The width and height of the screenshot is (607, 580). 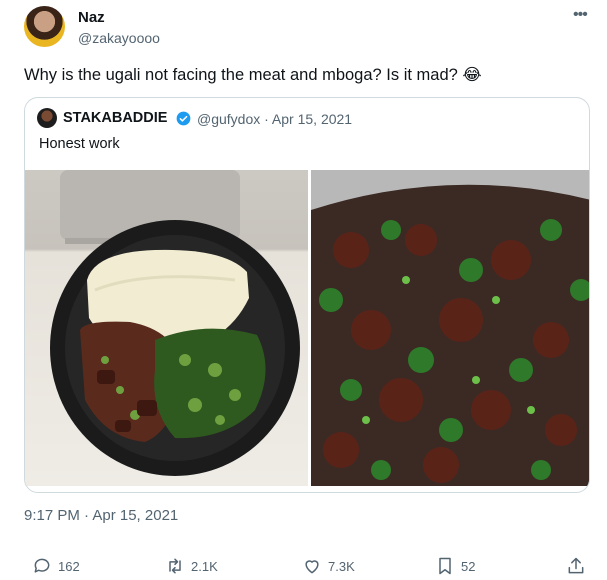 I want to click on quote-handle-date: @gufydox · Apr 15, 2021, so click(x=275, y=119).